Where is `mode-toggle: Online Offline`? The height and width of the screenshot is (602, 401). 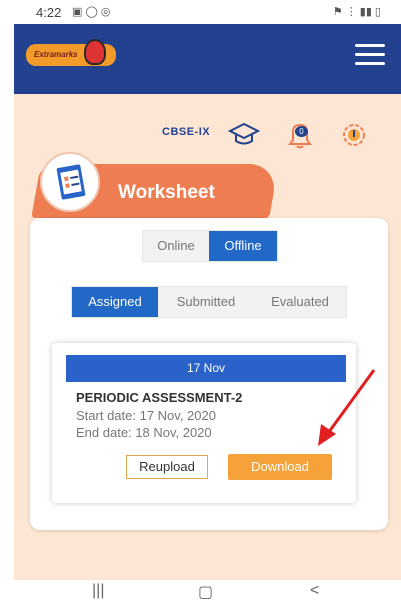
mode-toggle: Online Offline is located at coordinates (210, 246).